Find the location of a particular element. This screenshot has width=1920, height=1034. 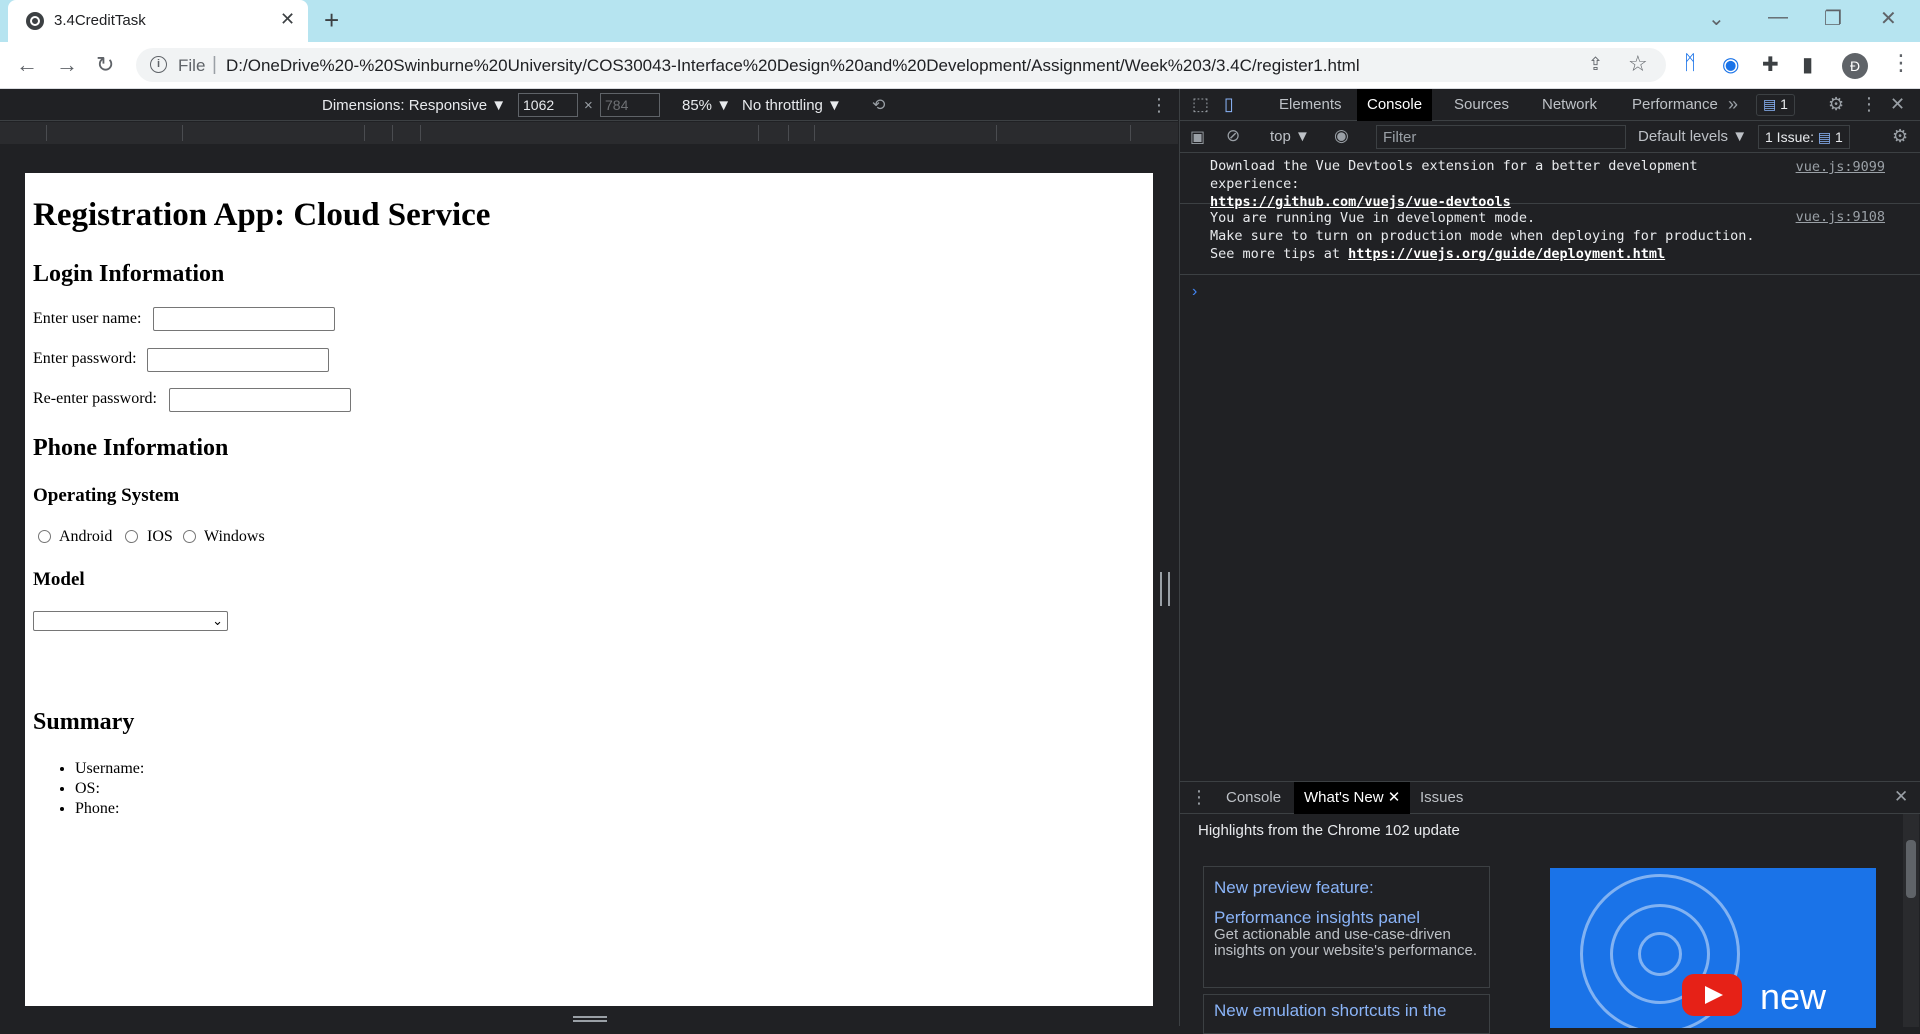

password-input is located at coordinates (238, 360).